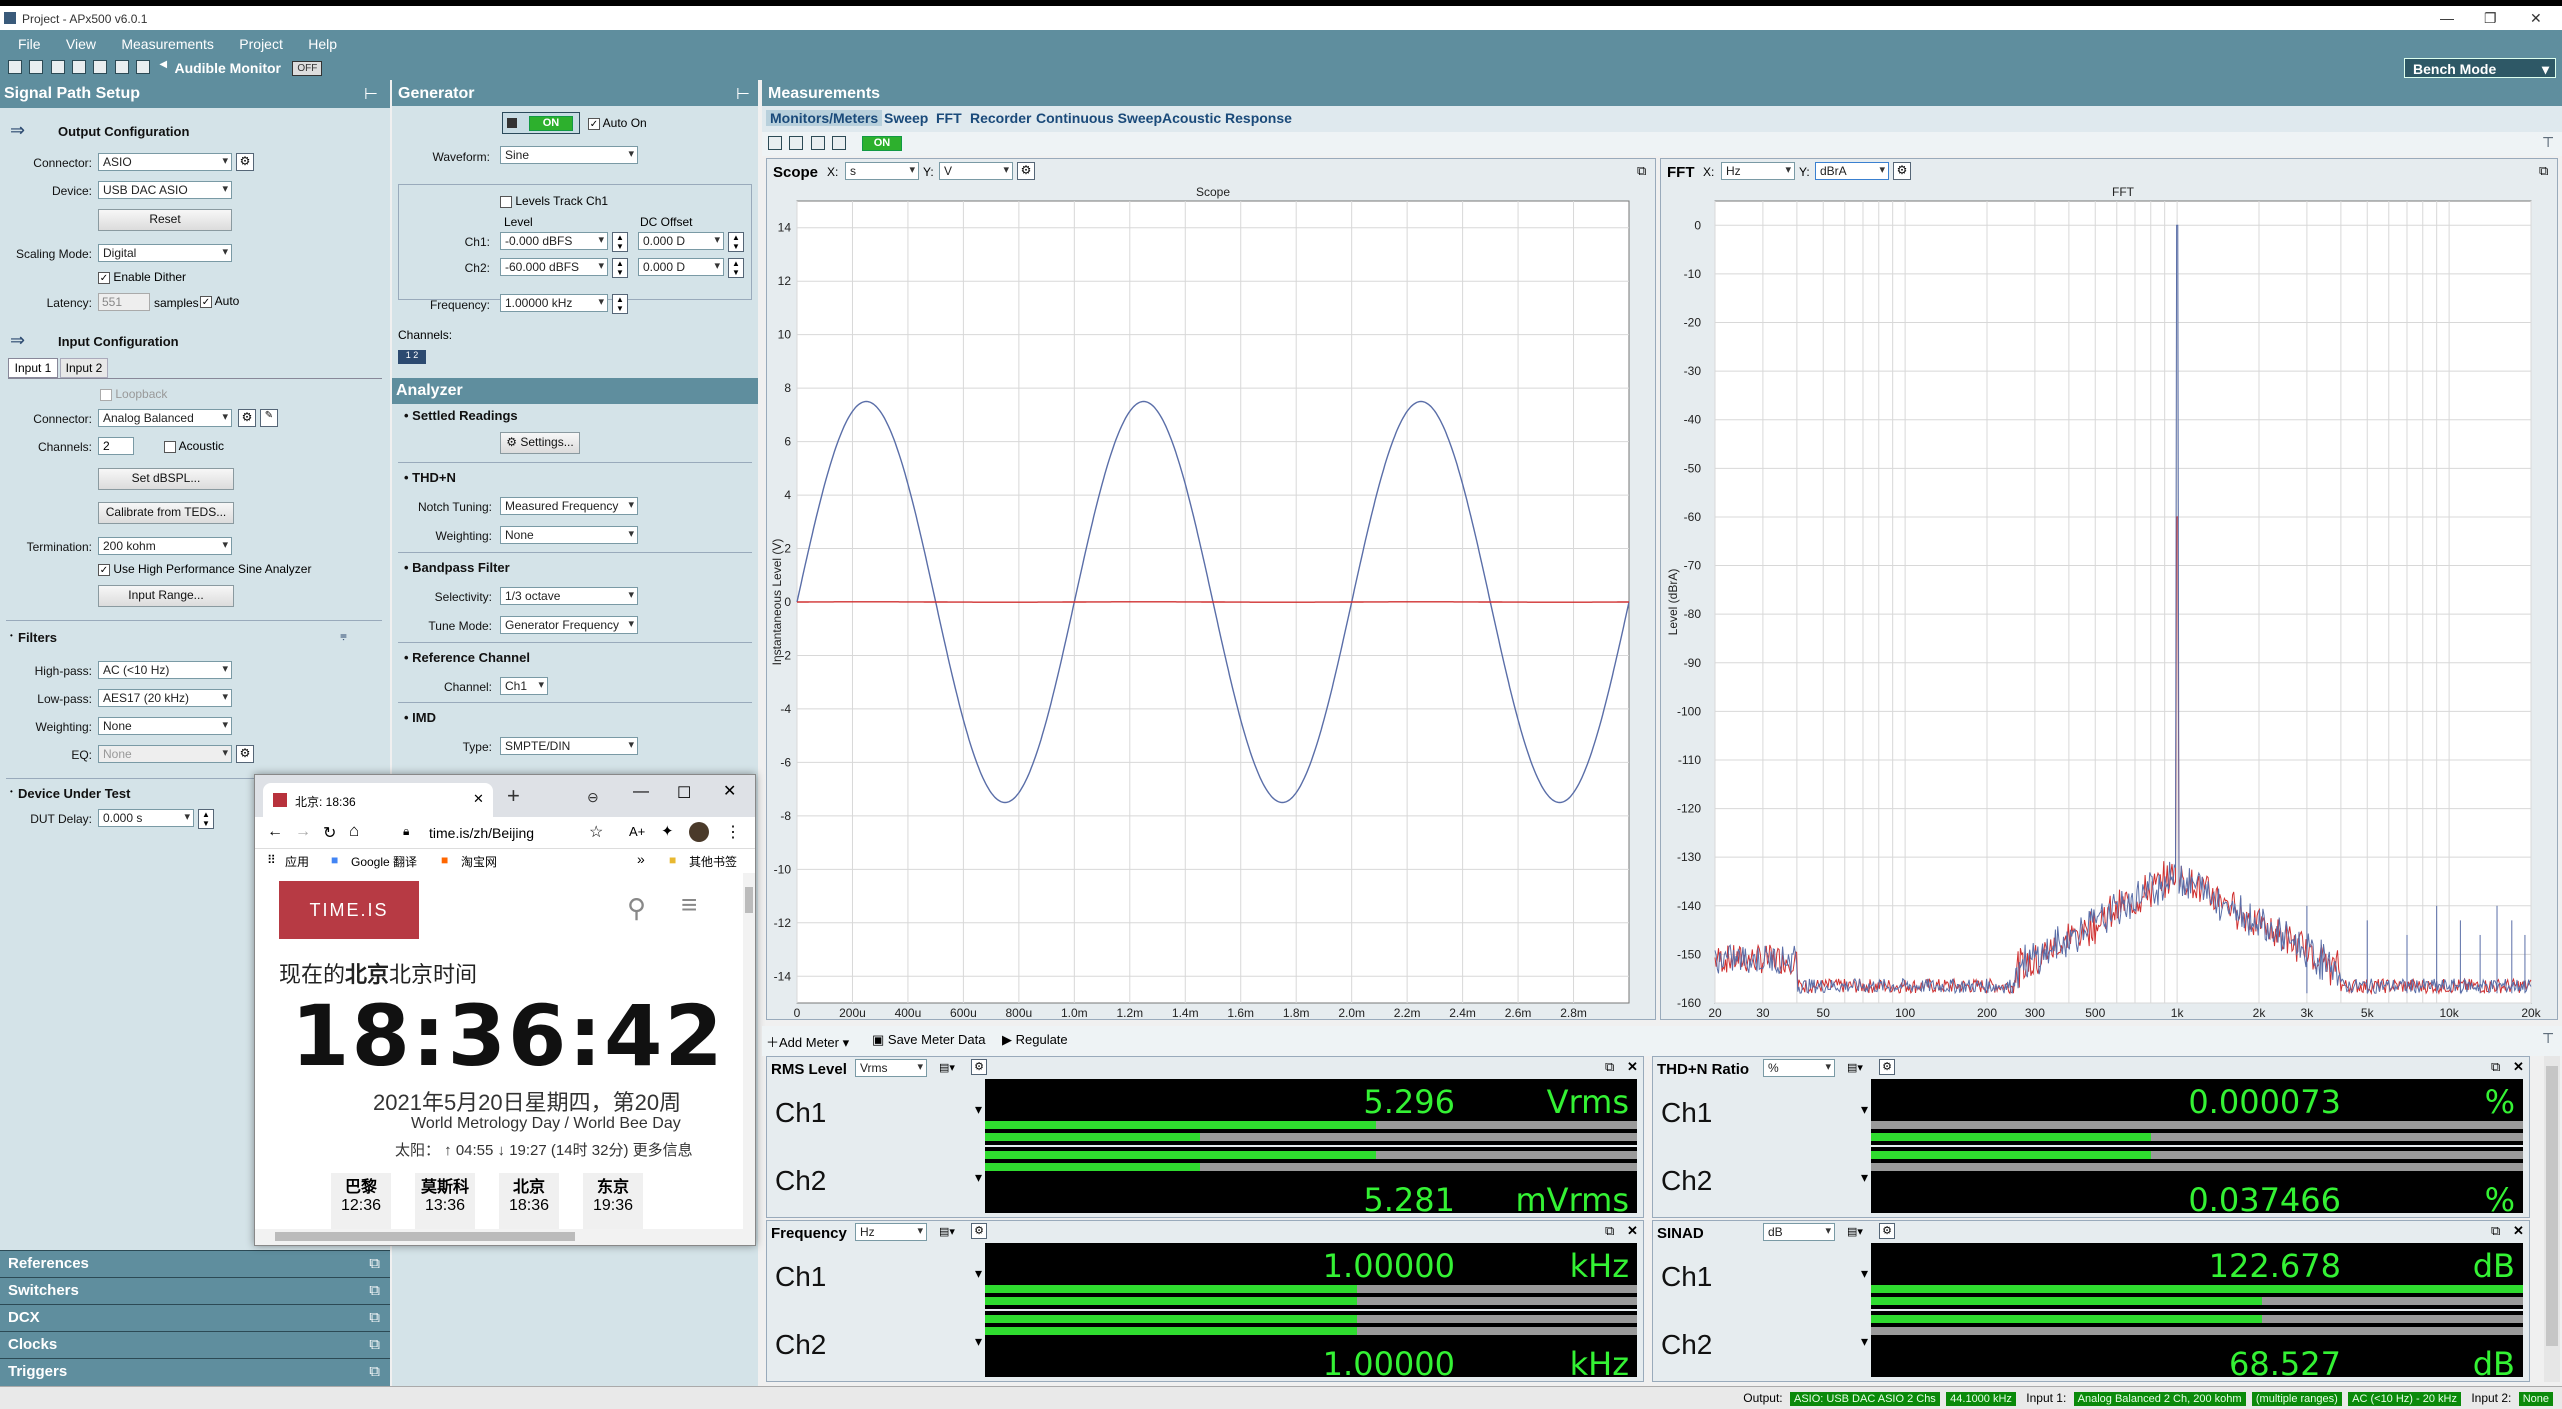  Describe the element at coordinates (1099, 118) in the screenshot. I see `tab-continuous-sweep: Continuous Sweep` at that location.